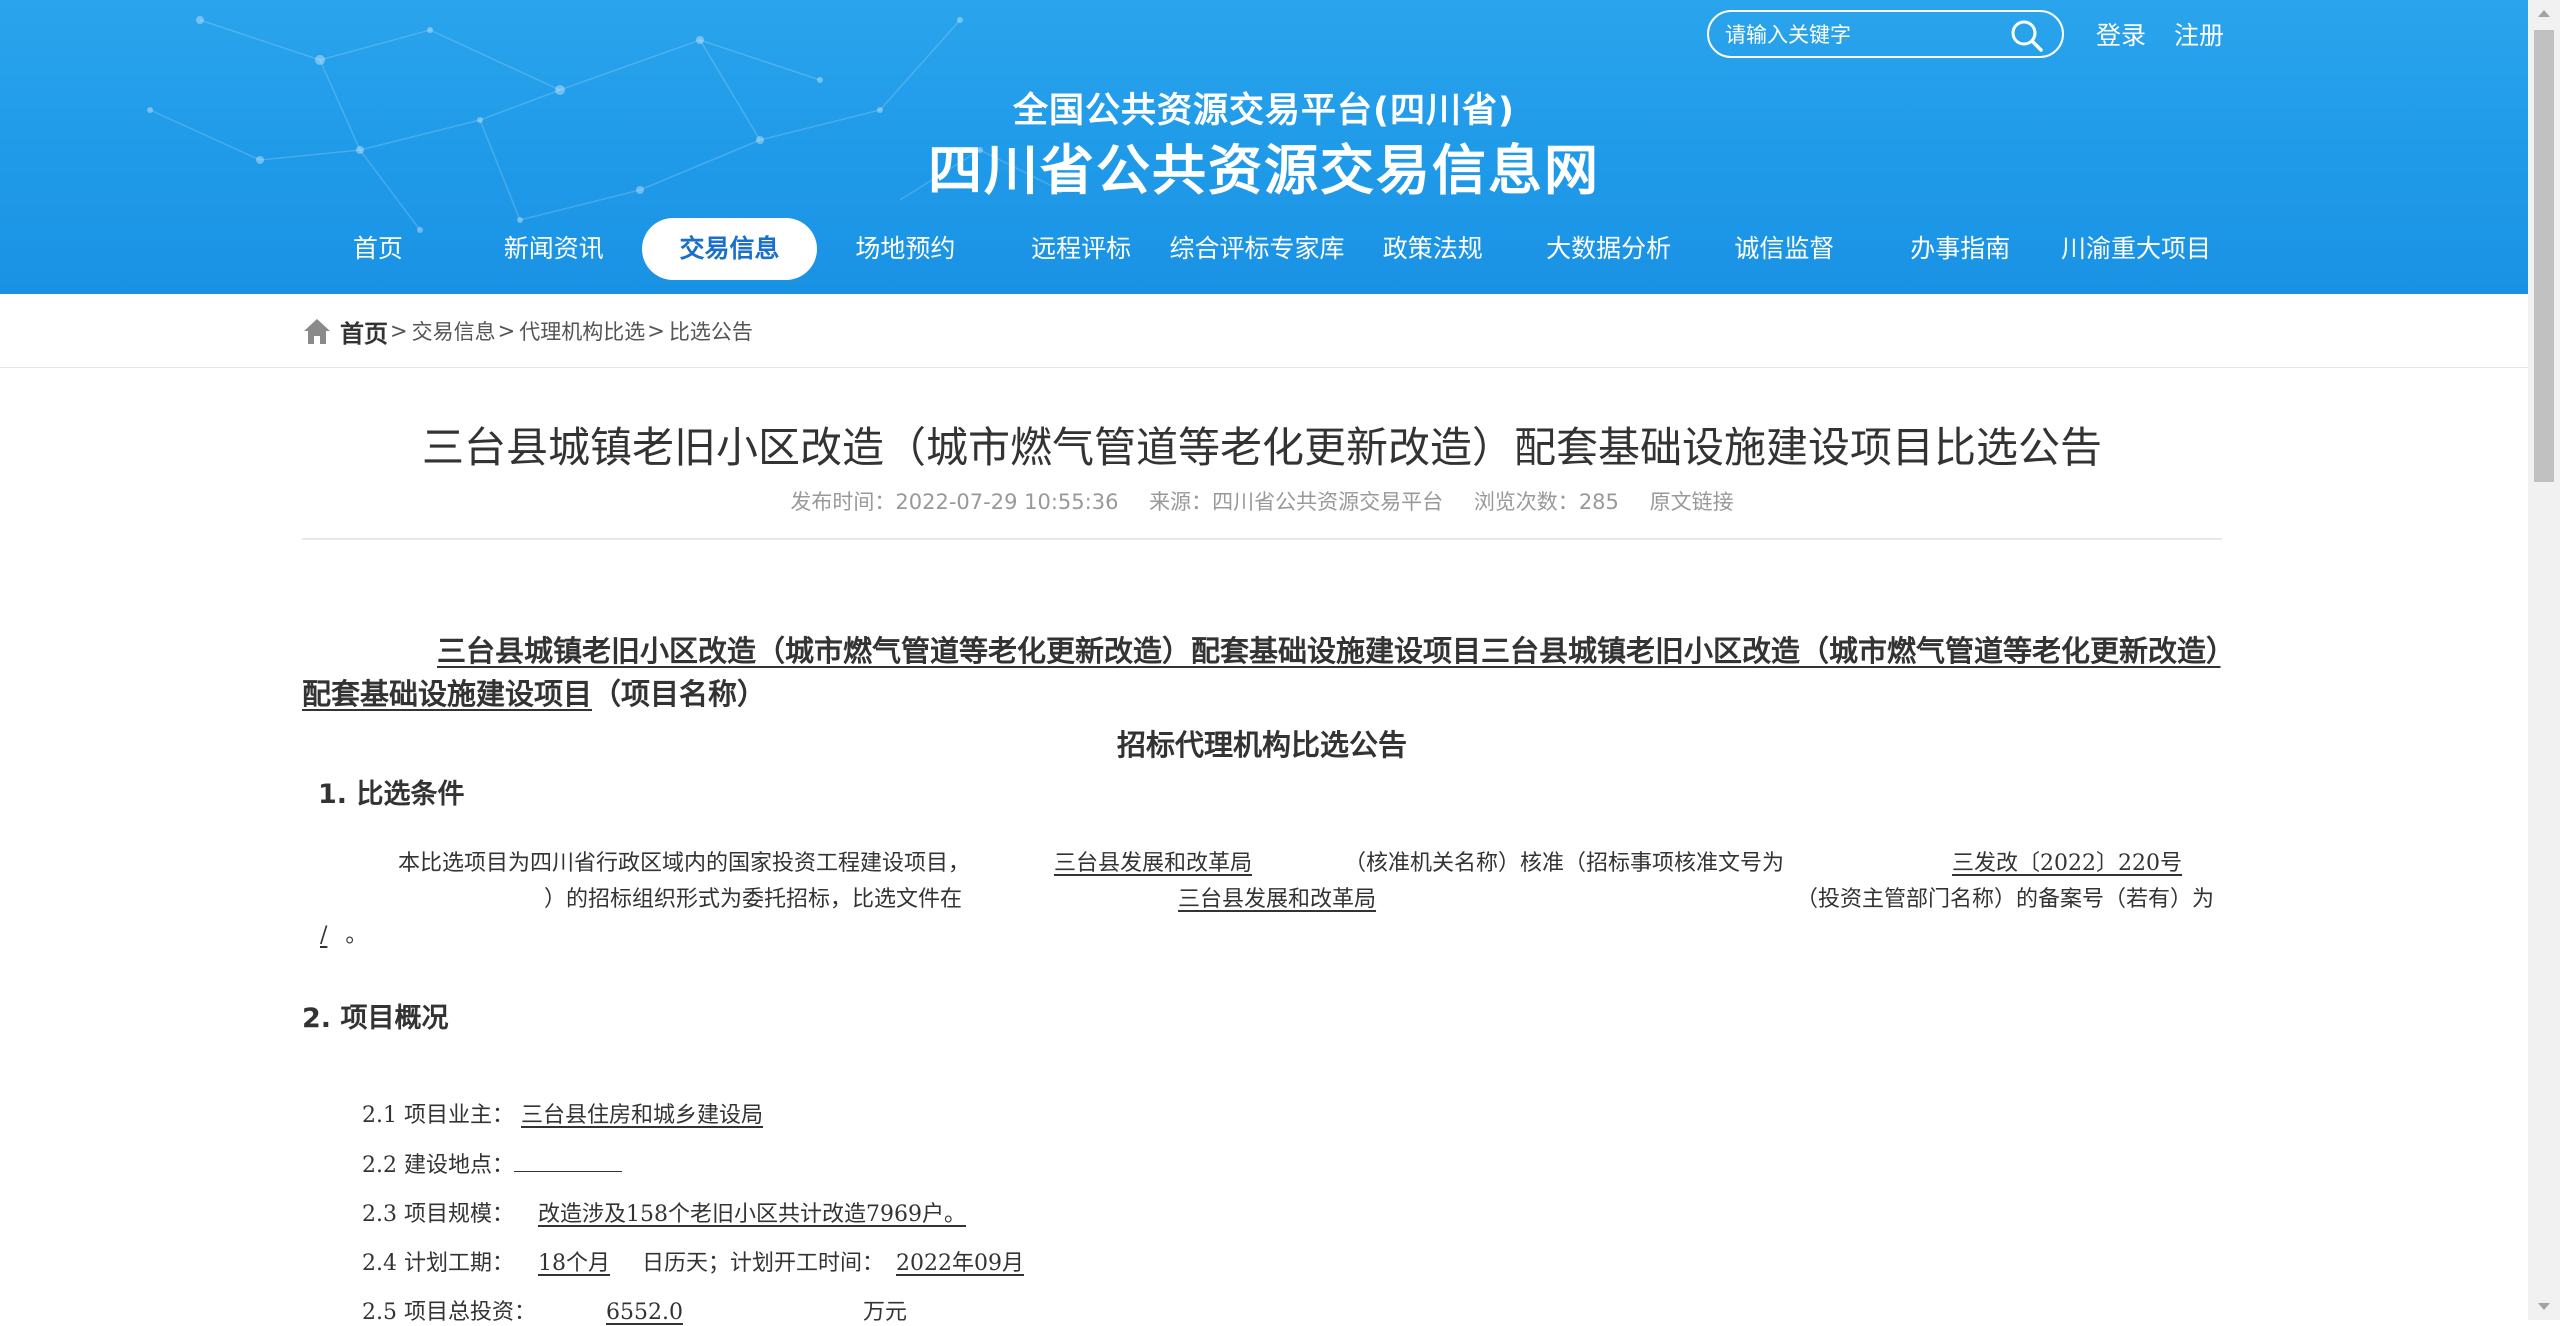  What do you see at coordinates (364, 331) in the screenshot?
I see `breadcrumb-home: 首页` at bounding box center [364, 331].